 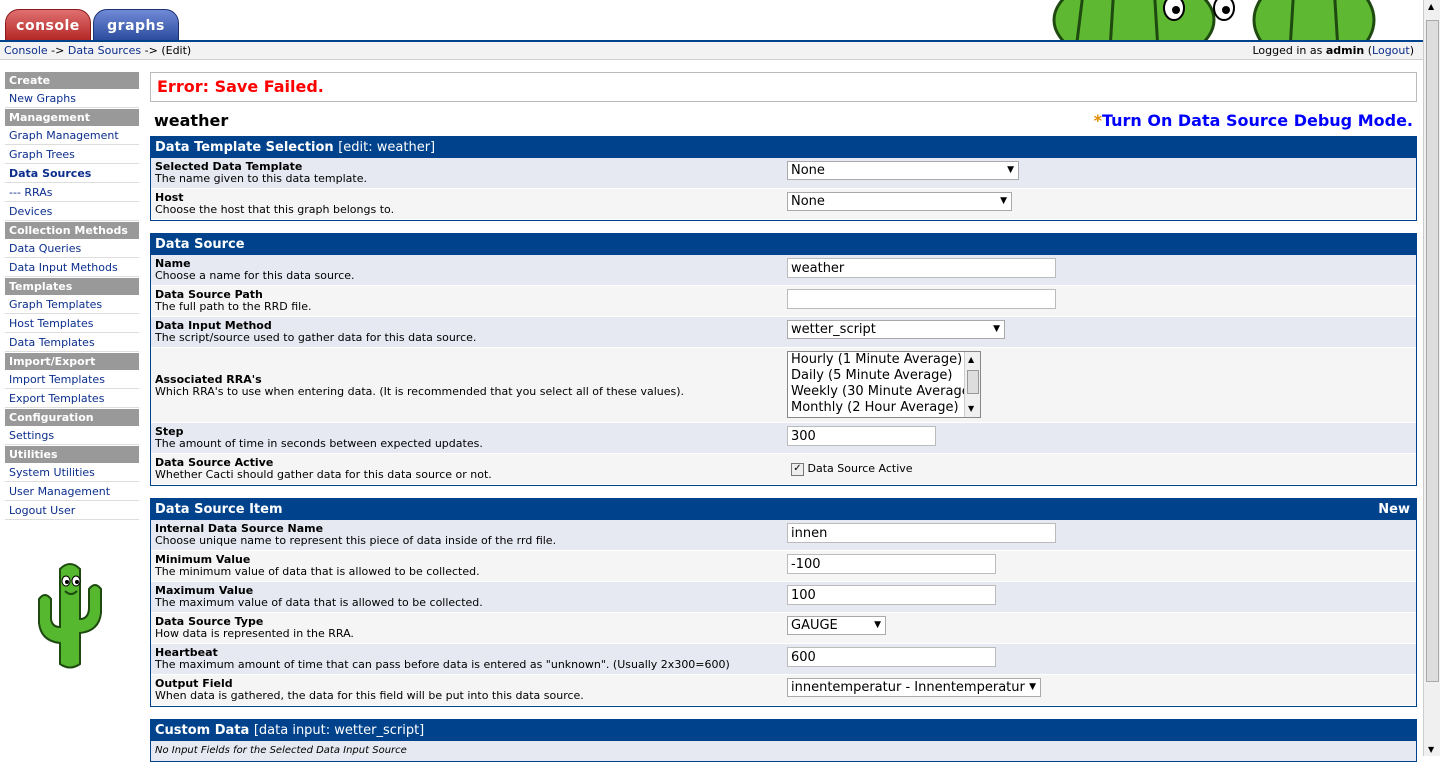 I want to click on page-scrollbar: ▲ ▼, so click(x=1431, y=378).